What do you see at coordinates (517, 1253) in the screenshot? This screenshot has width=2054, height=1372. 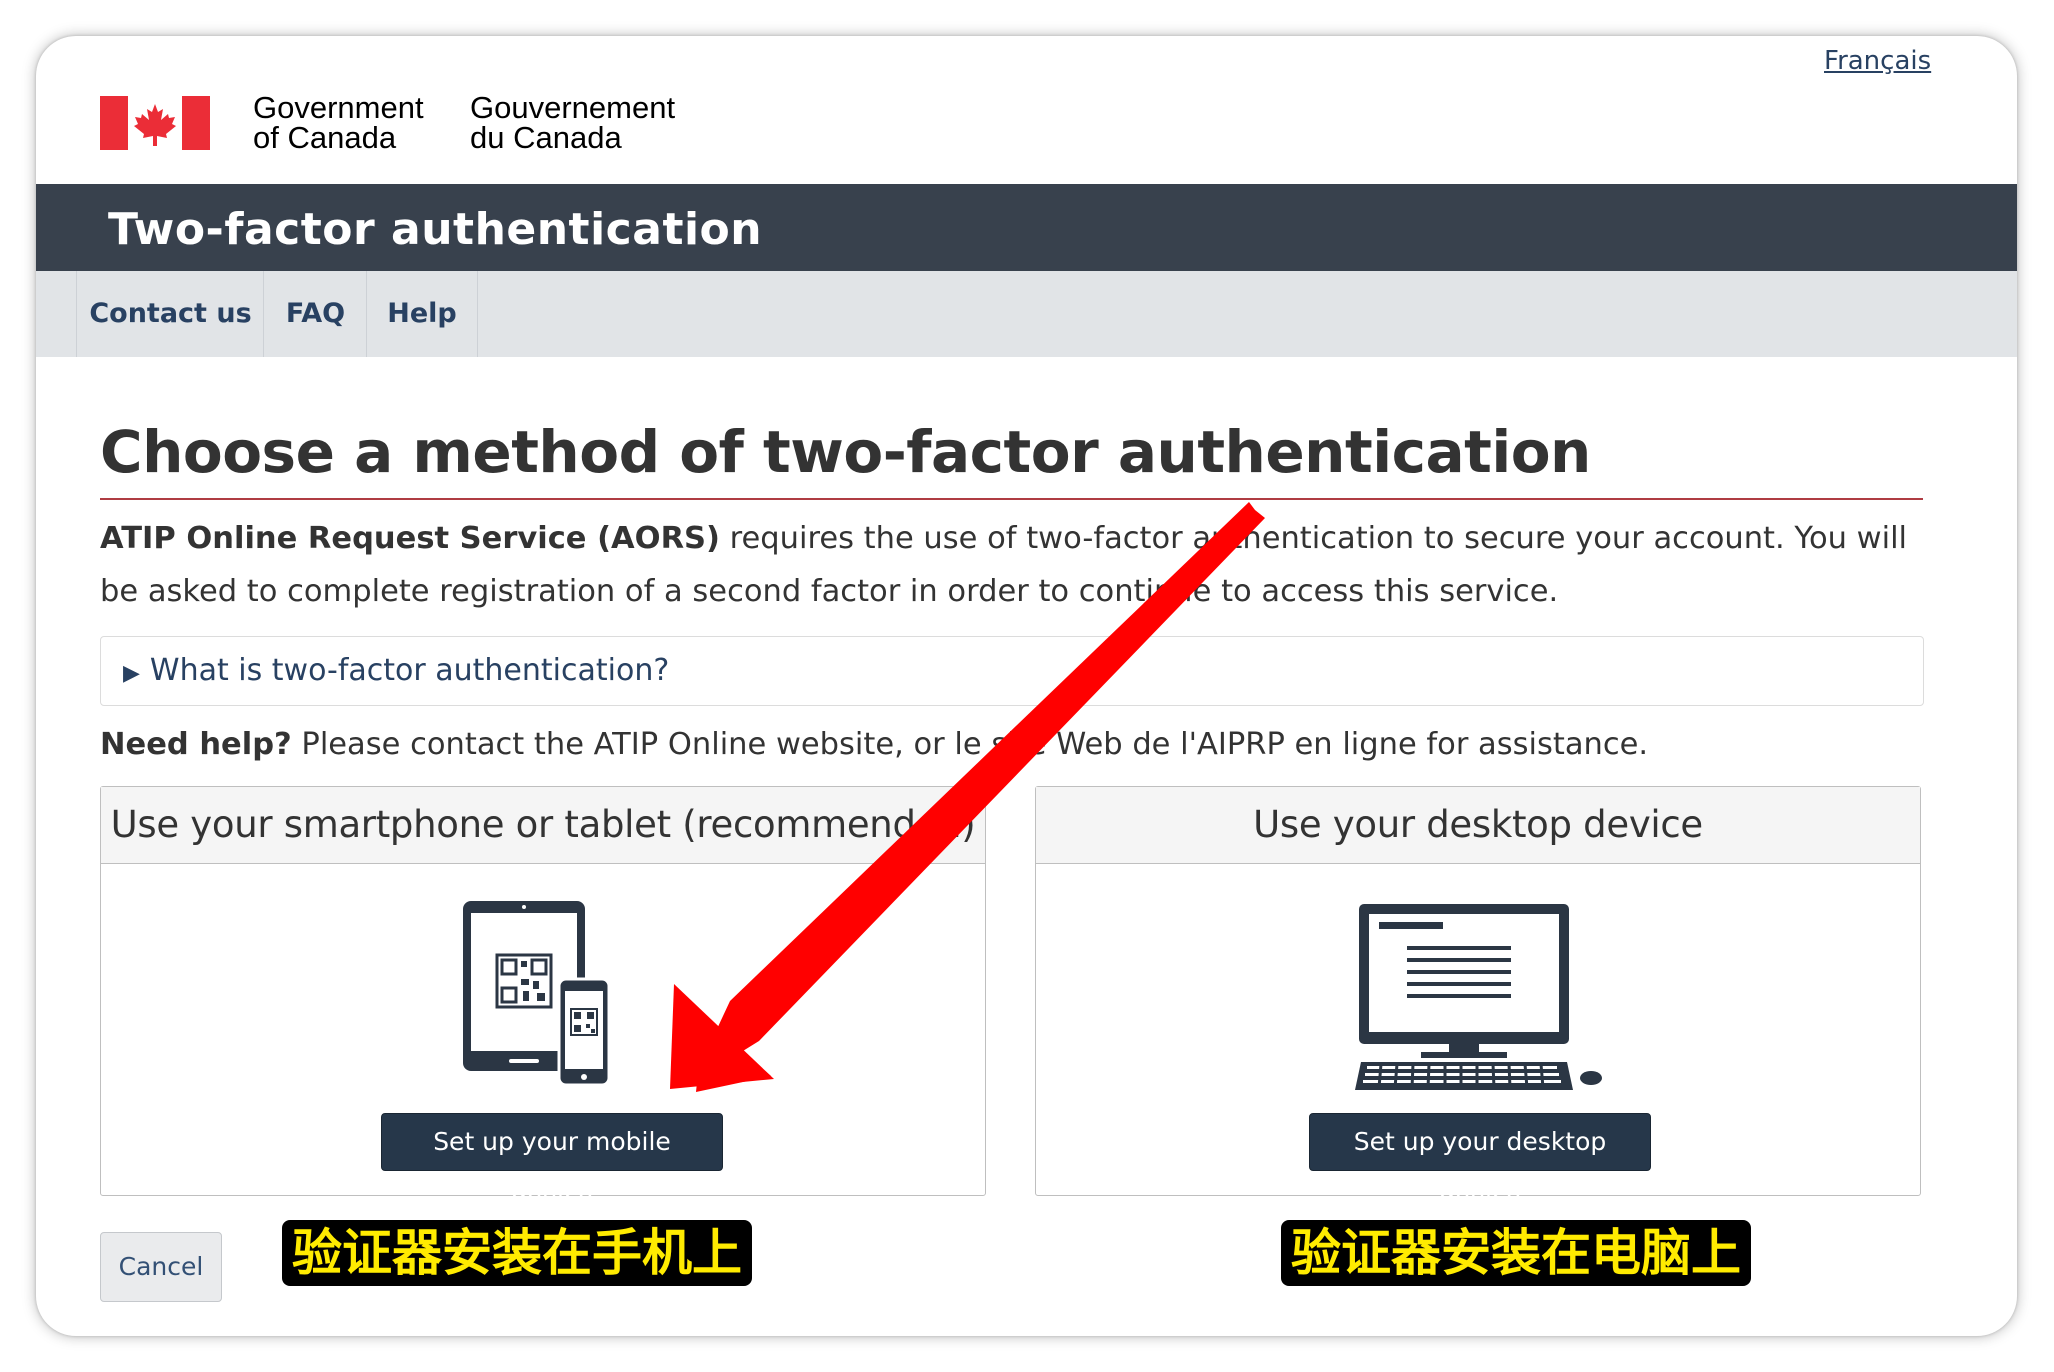 I see `annotation-label-mobile: 验证器安装在手机上` at bounding box center [517, 1253].